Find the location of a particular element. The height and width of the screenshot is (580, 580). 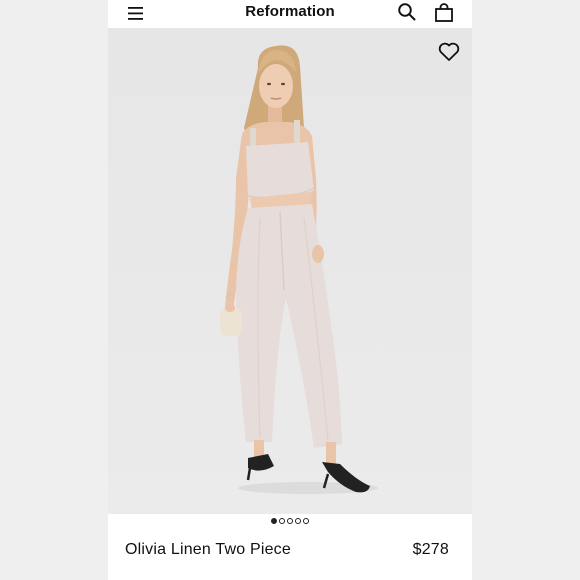

carousel-pagination is located at coordinates (290, 523).